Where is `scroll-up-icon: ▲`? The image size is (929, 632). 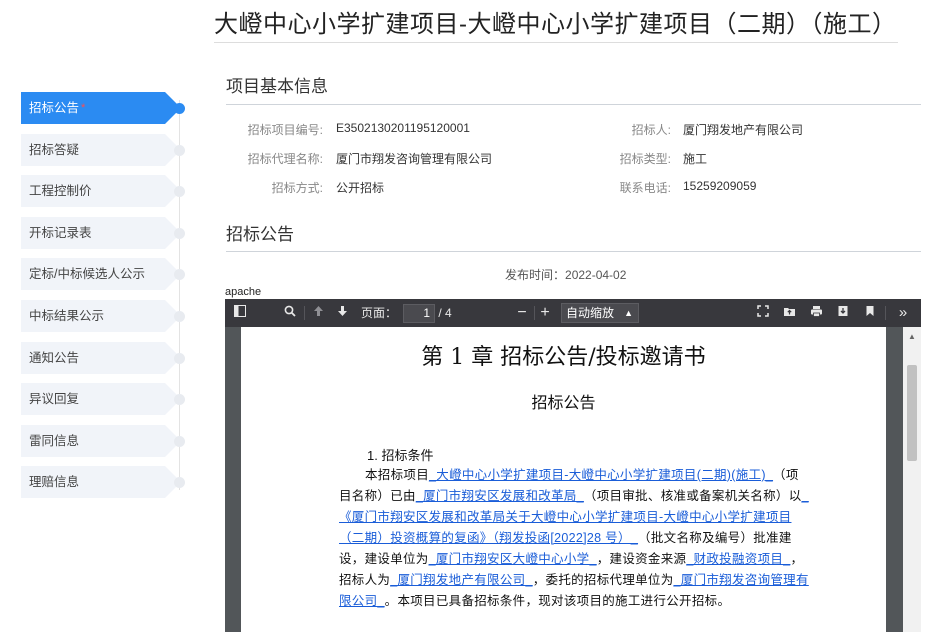
scroll-up-icon: ▲ is located at coordinates (912, 336).